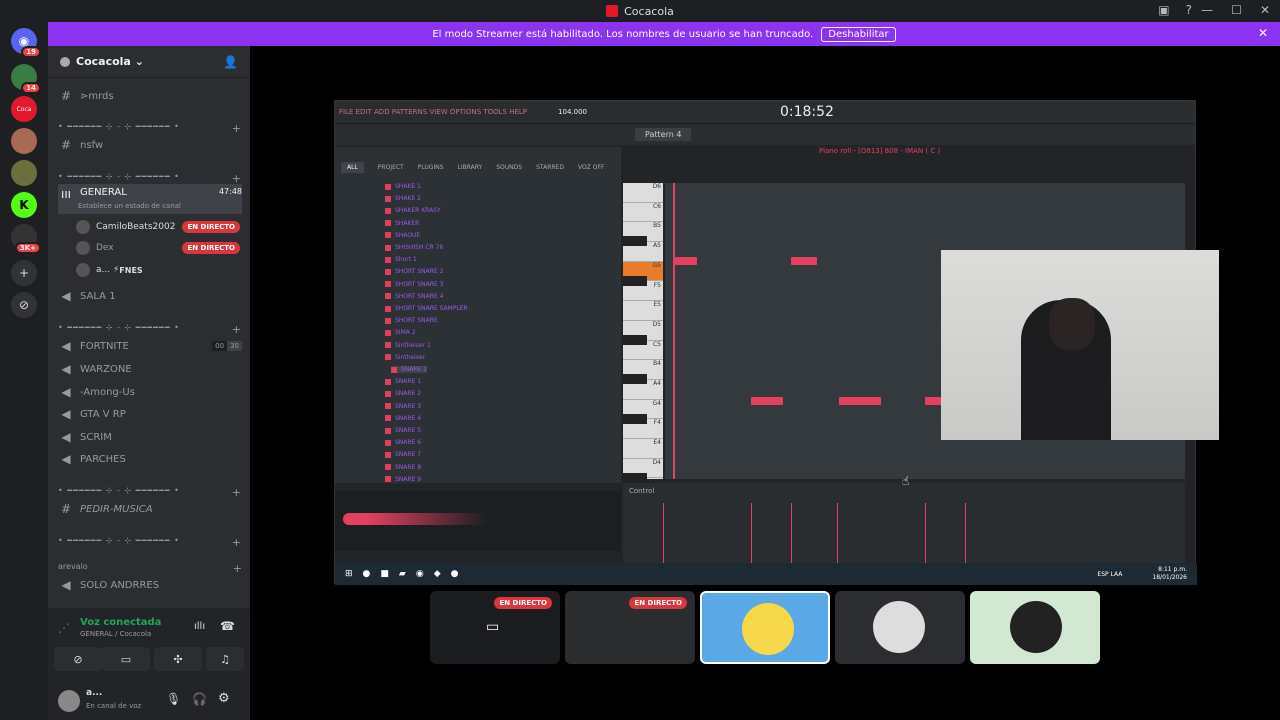 Image resolution: width=1280 pixels, height=720 pixels. Describe the element at coordinates (150, 568) in the screenshot. I see `category-arevalo: arevalo +` at that location.